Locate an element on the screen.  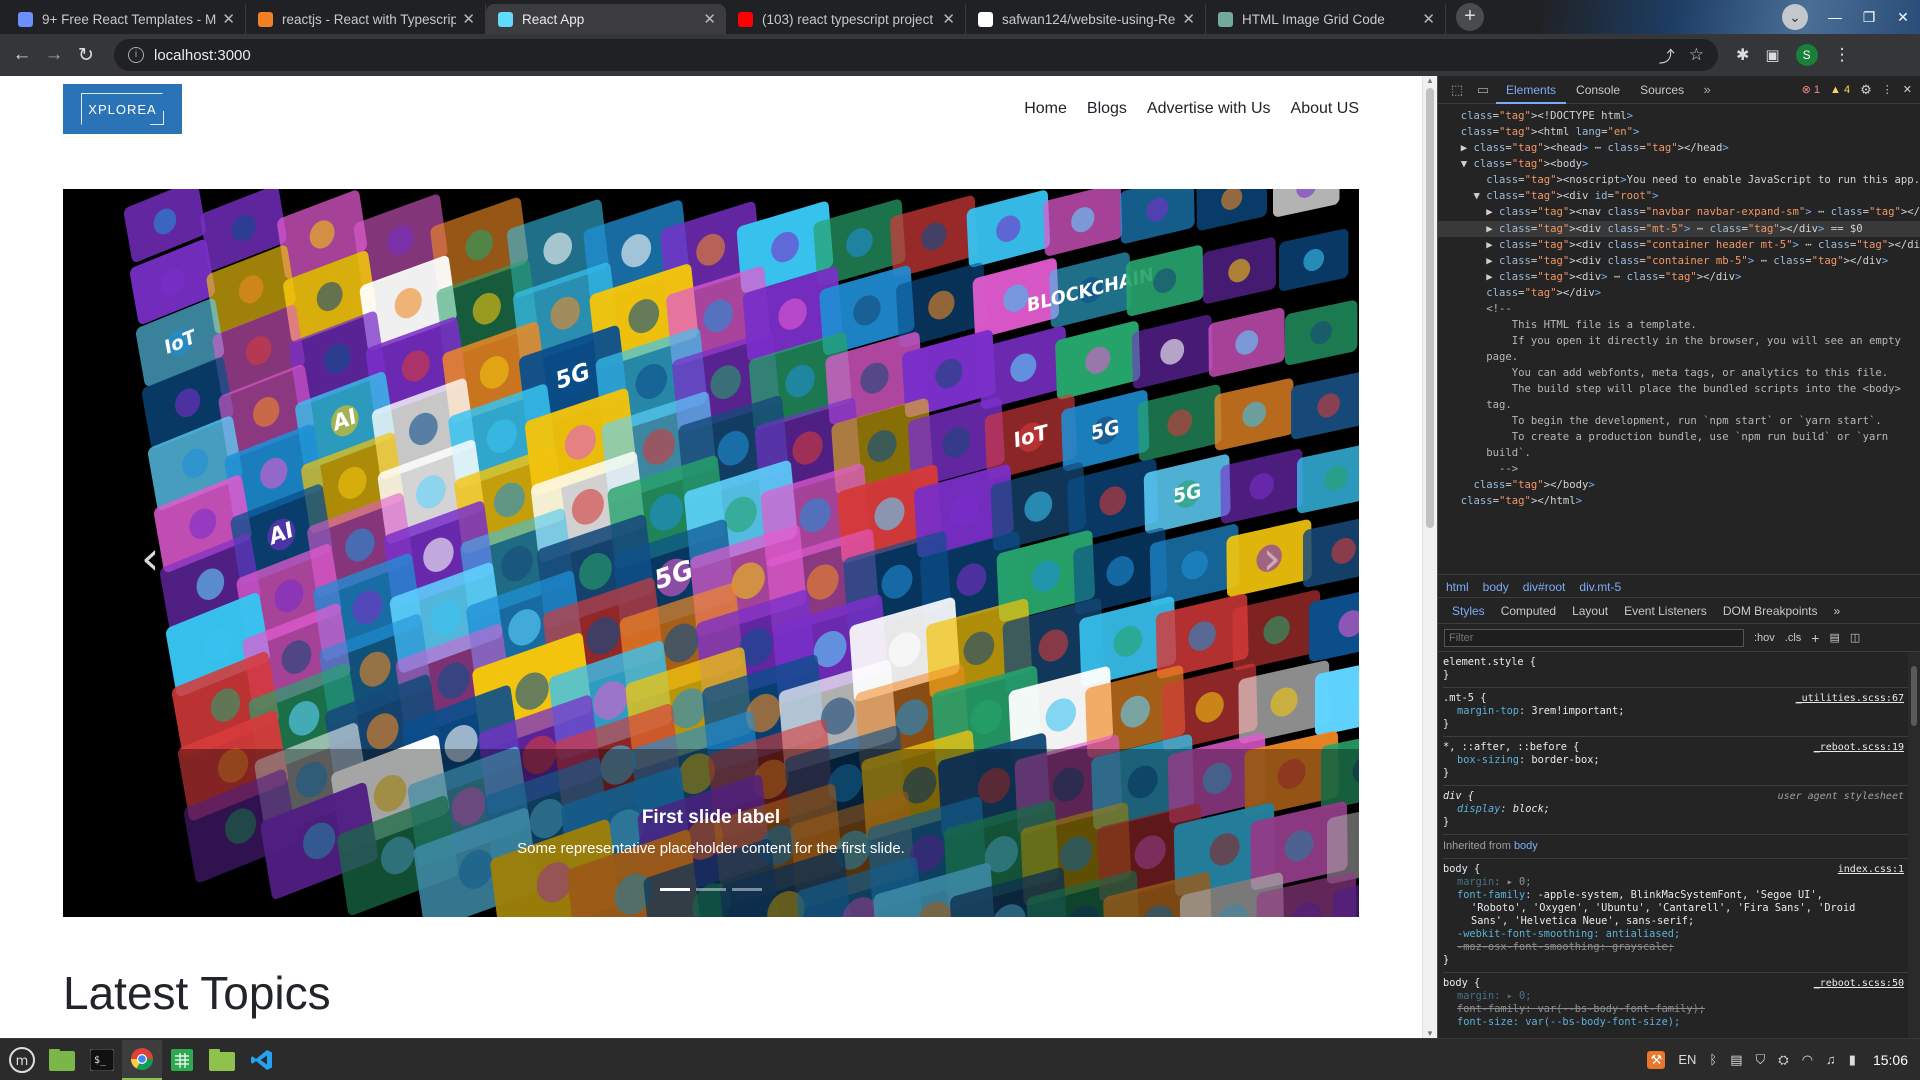
dom-node: tag. is located at coordinates (1684, 405).